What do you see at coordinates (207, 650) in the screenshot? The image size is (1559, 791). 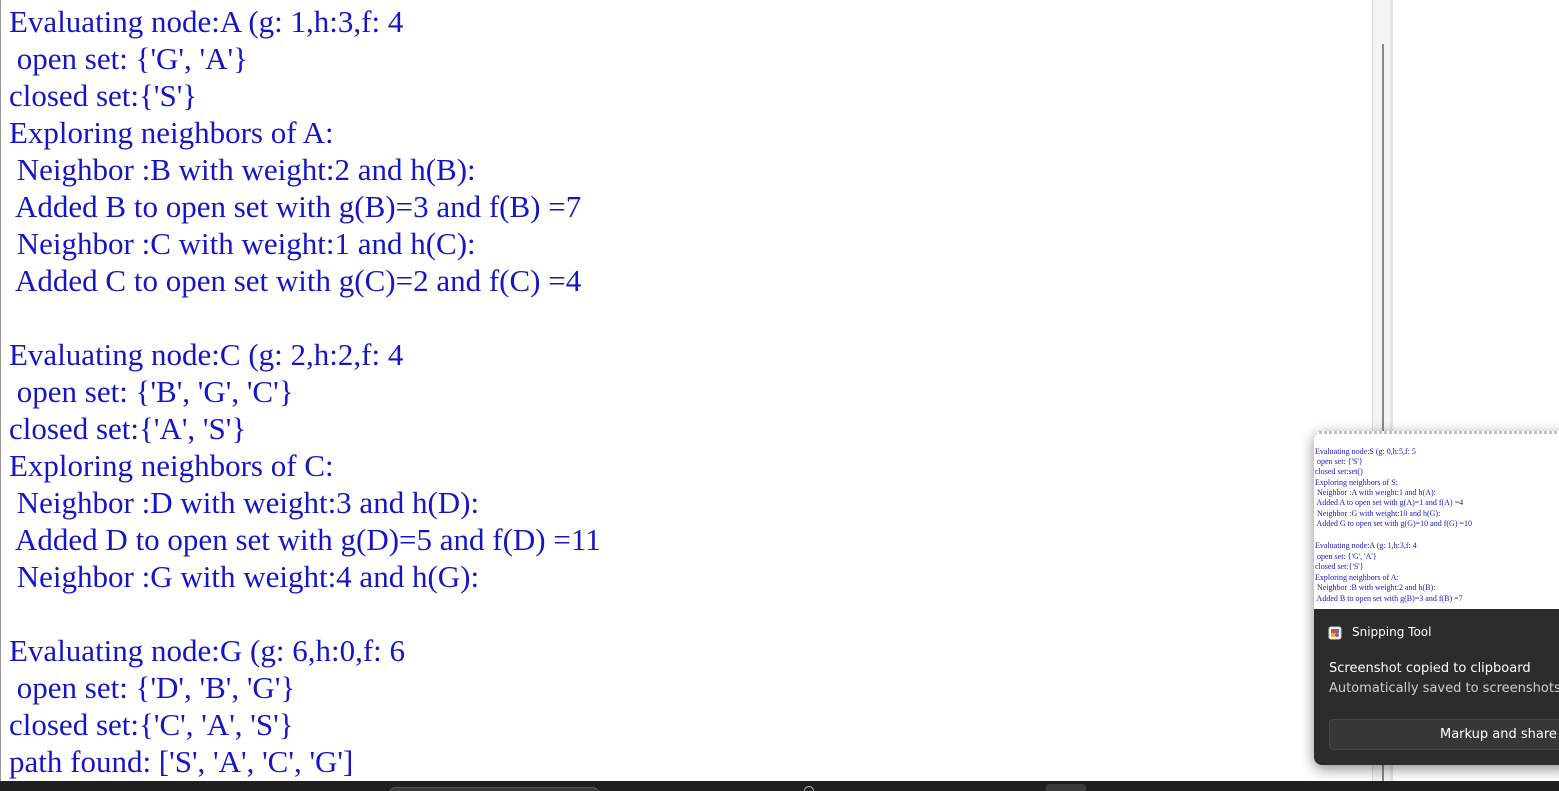 I see `output-line: Evaluating node:G (g: 6,h:0,f: 6` at bounding box center [207, 650].